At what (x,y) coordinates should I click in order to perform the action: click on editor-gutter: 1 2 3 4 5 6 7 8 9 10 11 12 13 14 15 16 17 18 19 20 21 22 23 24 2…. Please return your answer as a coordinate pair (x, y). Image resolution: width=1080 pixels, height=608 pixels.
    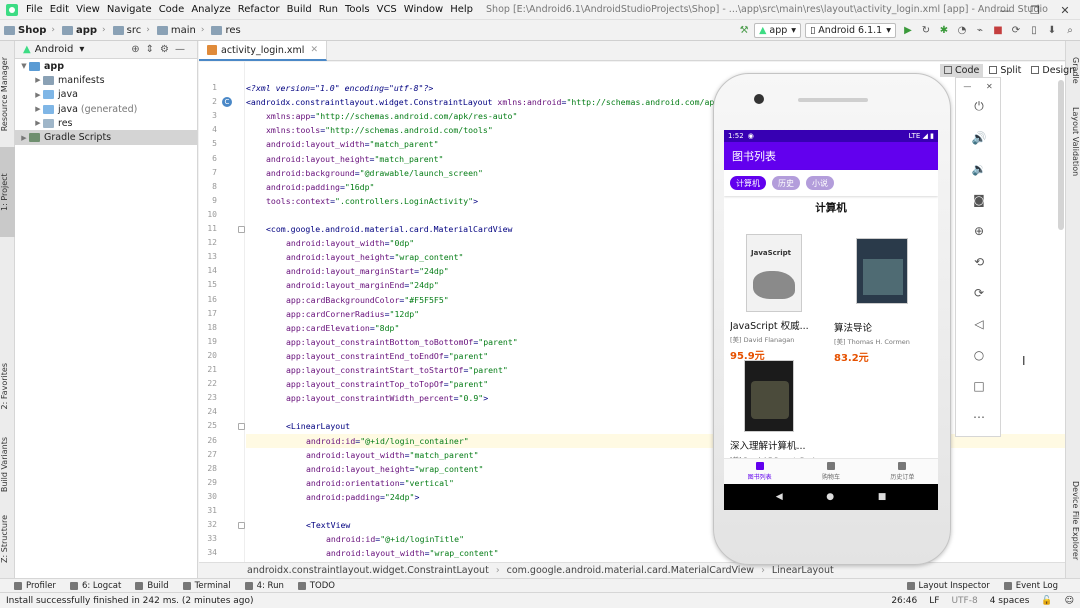
    Looking at the image, I should click on (222, 312).